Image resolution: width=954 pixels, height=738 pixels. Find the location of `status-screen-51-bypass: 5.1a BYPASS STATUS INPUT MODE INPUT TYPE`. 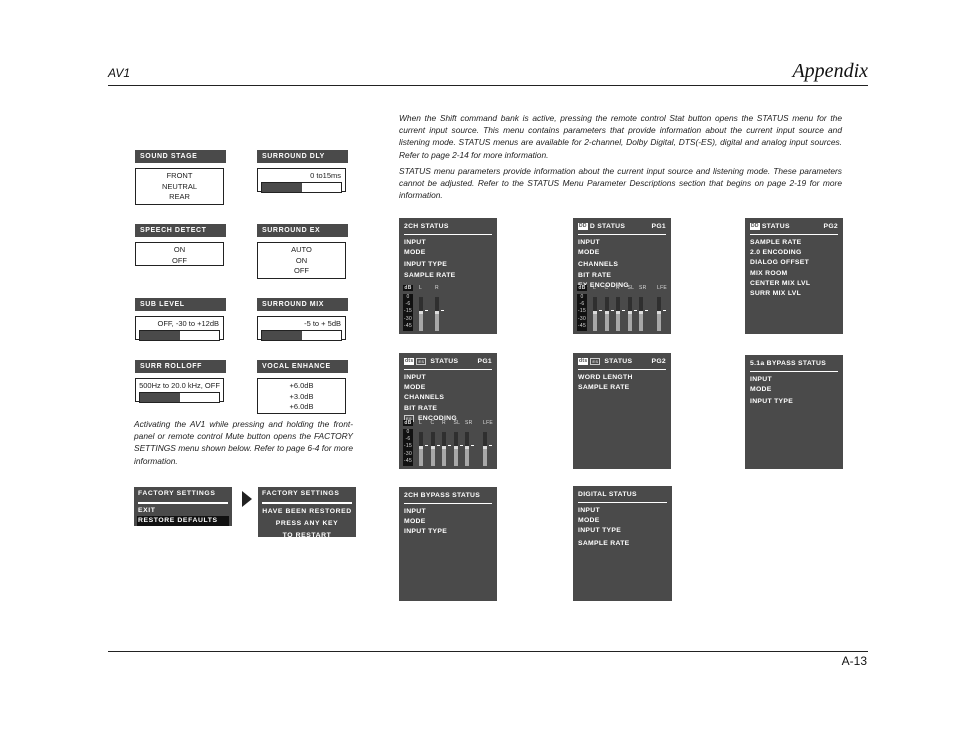

status-screen-51-bypass: 5.1a BYPASS STATUS INPUT MODE INPUT TYPE is located at coordinates (794, 412).